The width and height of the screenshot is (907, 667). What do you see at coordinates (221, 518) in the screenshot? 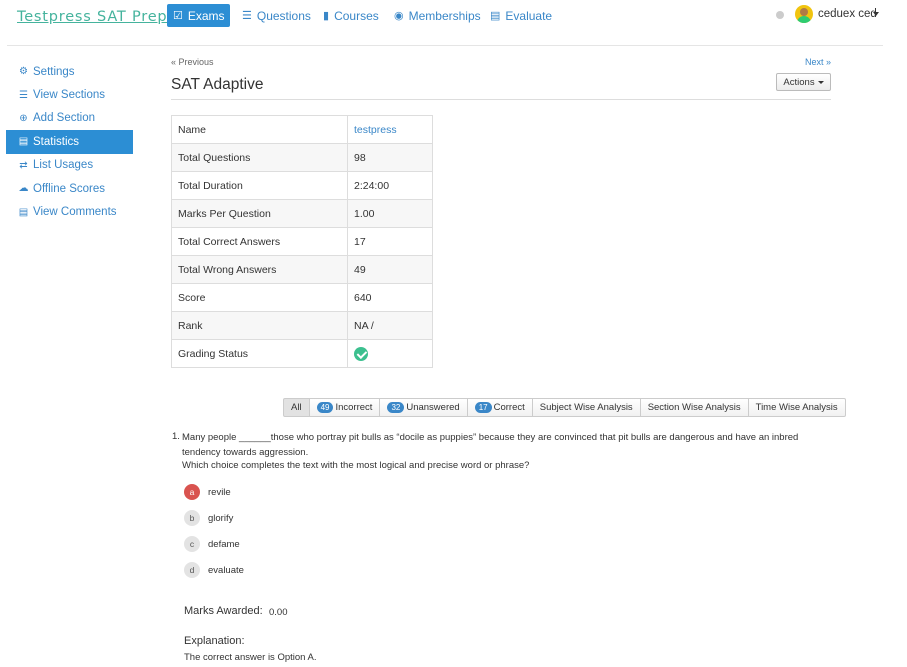
I see `option-text: glorify` at bounding box center [221, 518].